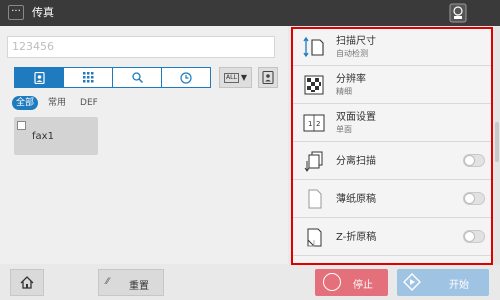 The image size is (500, 300). What do you see at coordinates (497, 142) in the screenshot?
I see `scrollbar-thumb` at bounding box center [497, 142].